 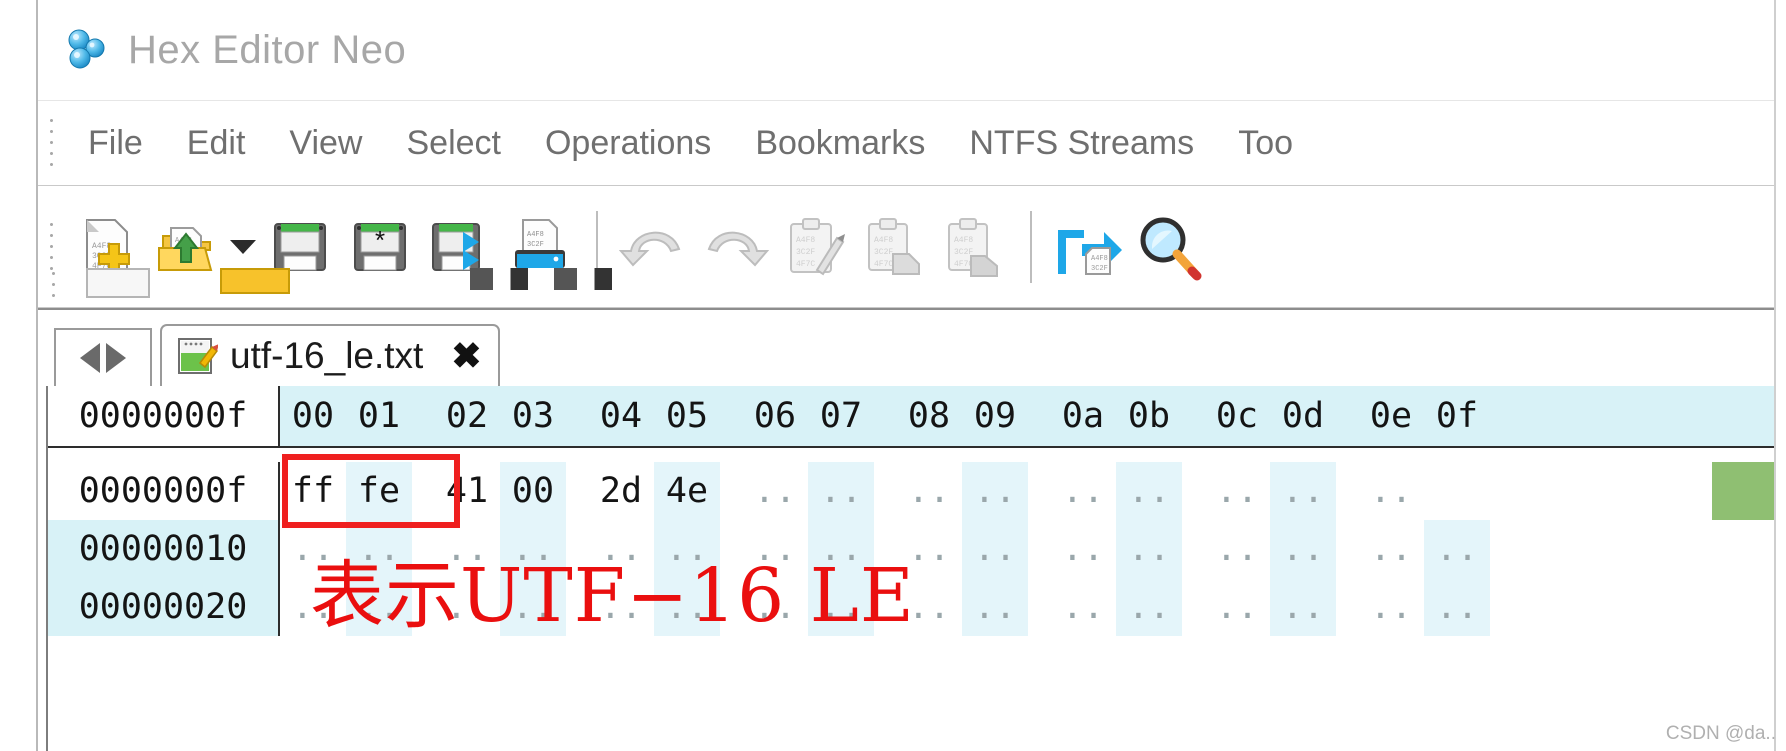 What do you see at coordinates (330, 355) in the screenshot?
I see `tab-utf-16-le-txt: utf-16_le.txt ✖` at bounding box center [330, 355].